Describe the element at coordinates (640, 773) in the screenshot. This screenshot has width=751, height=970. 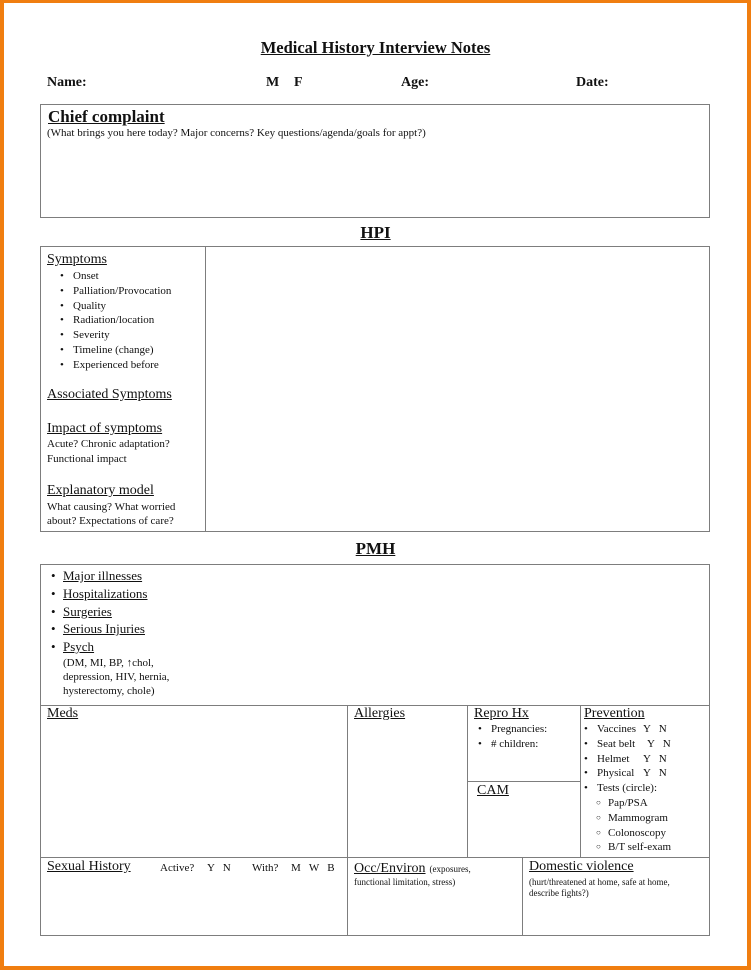
I see `prevention-item-physical: Physical Y N` at that location.